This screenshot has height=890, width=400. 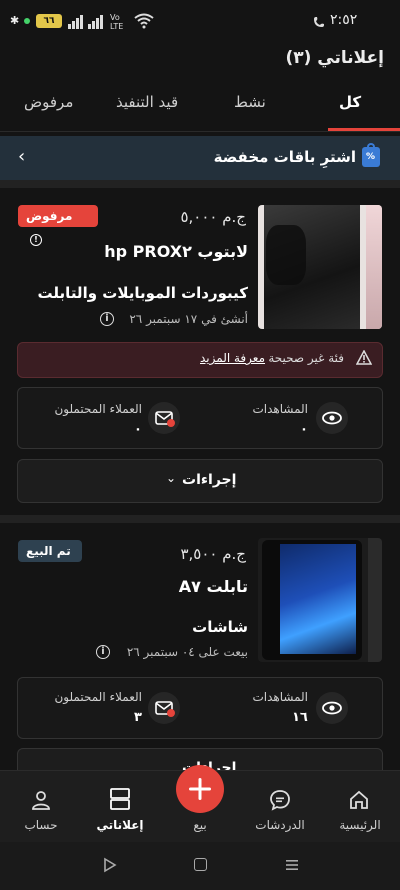 What do you see at coordinates (306, 358) in the screenshot?
I see `alert-text: فئة غير صحيحة` at bounding box center [306, 358].